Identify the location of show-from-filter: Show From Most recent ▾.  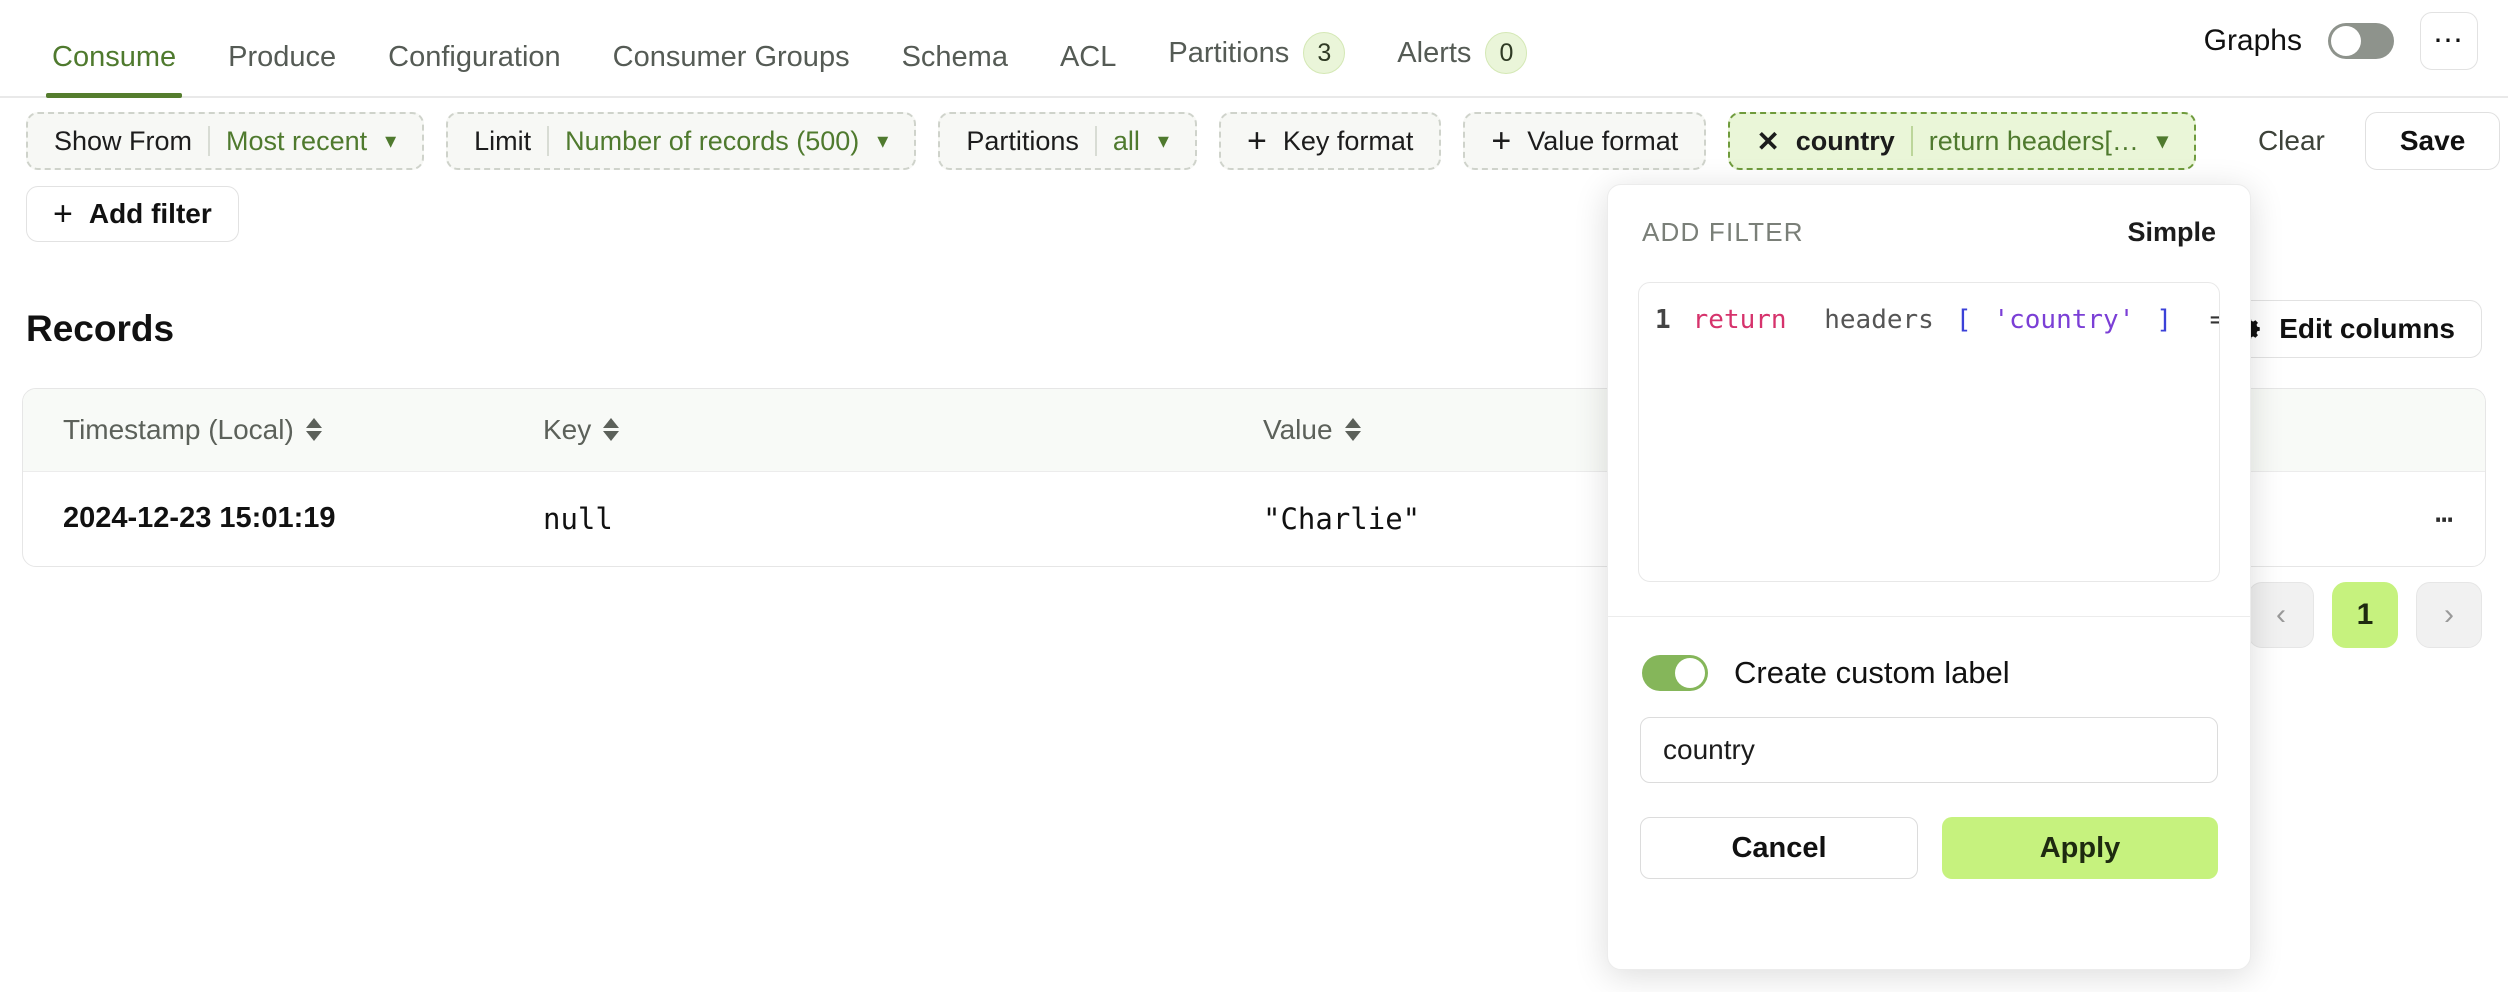
(225, 141).